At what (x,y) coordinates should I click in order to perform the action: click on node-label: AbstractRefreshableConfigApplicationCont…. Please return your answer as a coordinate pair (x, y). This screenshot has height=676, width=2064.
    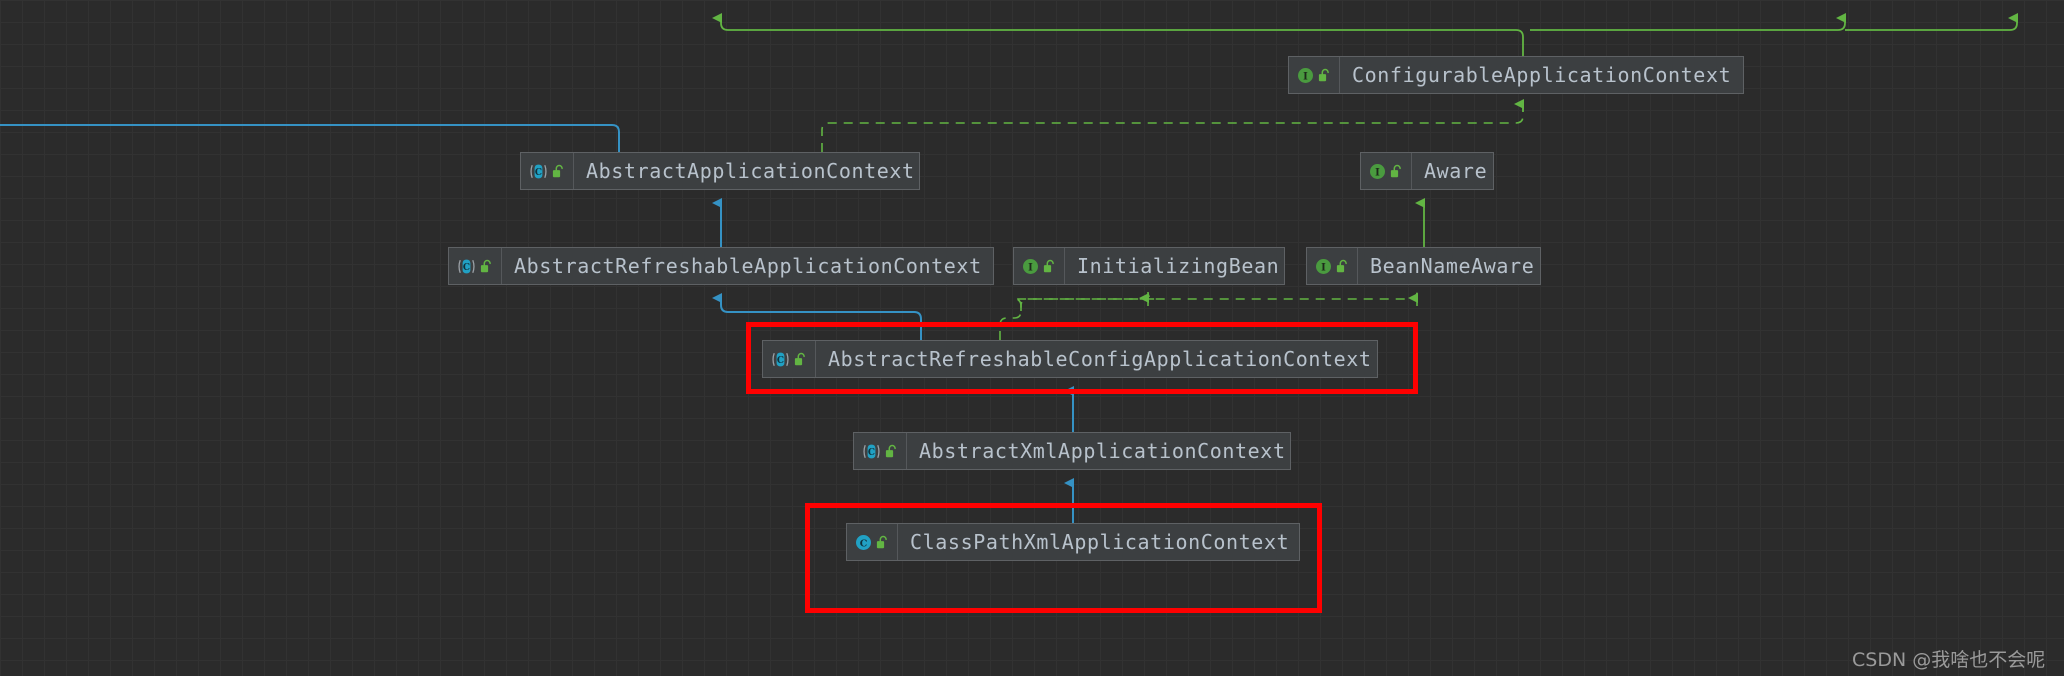
    Looking at the image, I should click on (1100, 359).